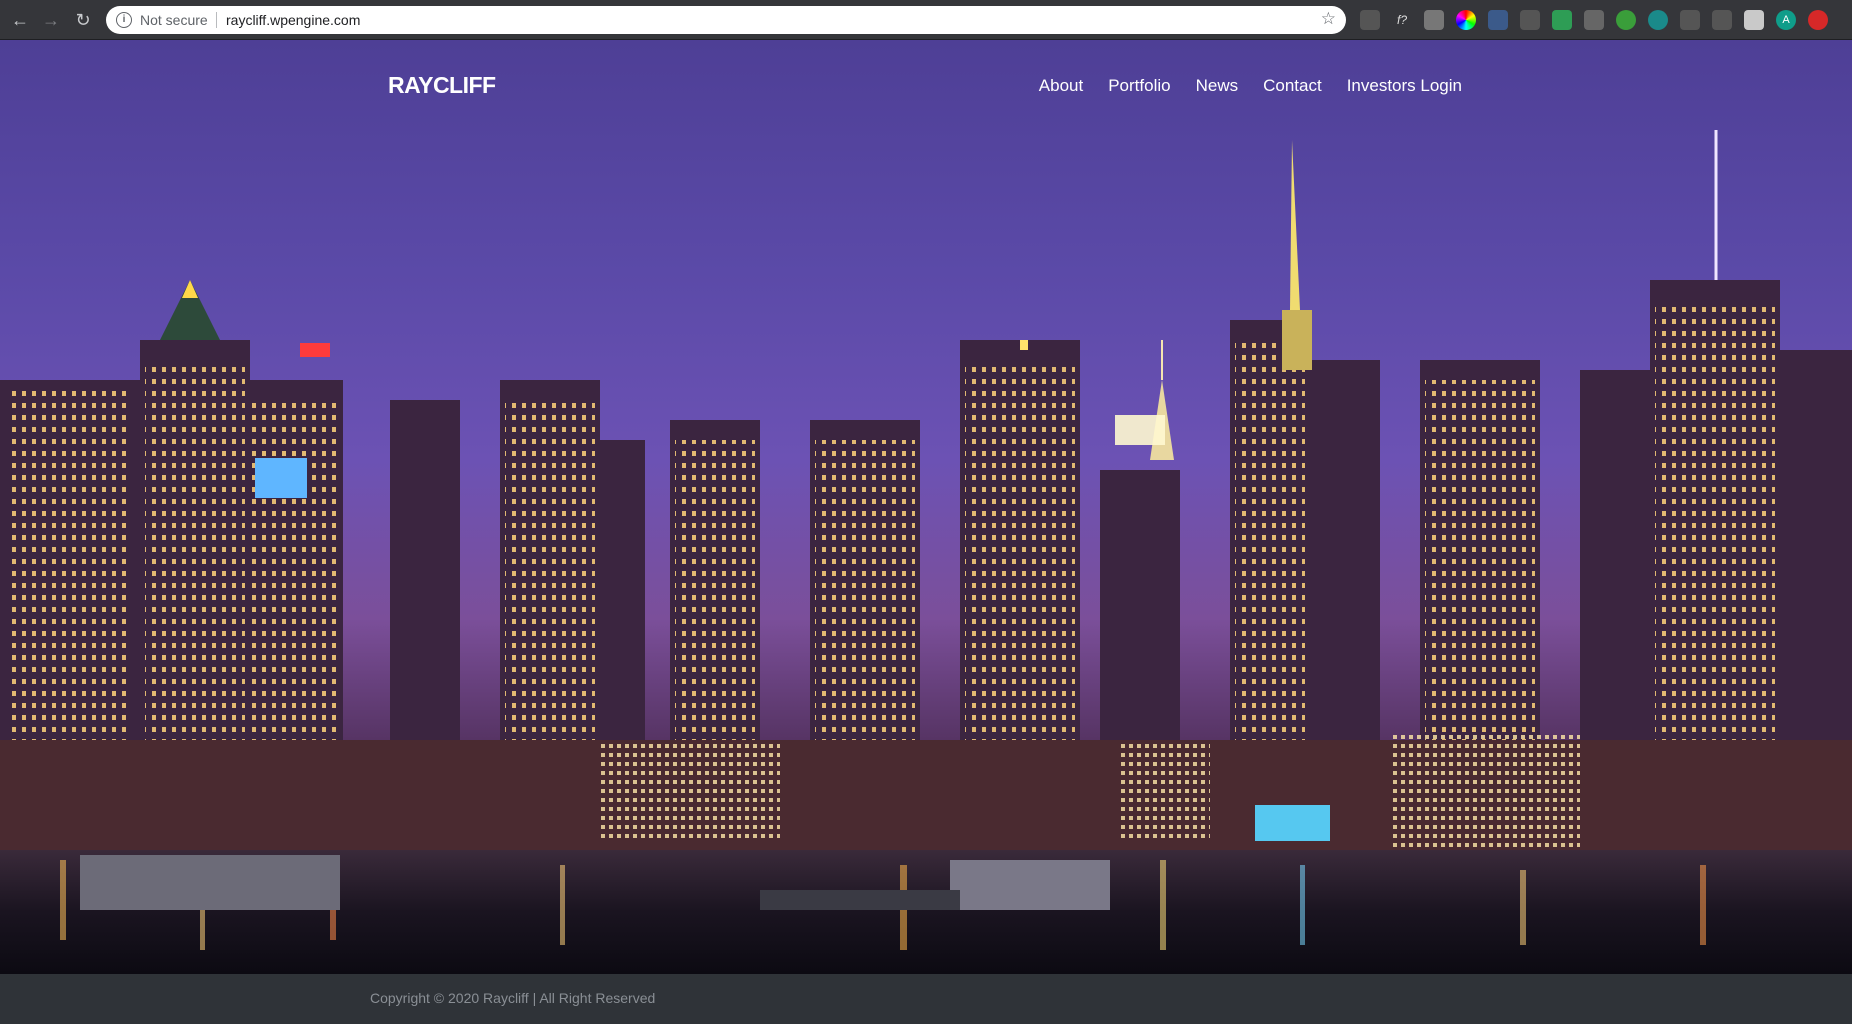 Image resolution: width=1852 pixels, height=1024 pixels. Describe the element at coordinates (51, 20) in the screenshot. I see `forward-arrow-icon: →` at that location.